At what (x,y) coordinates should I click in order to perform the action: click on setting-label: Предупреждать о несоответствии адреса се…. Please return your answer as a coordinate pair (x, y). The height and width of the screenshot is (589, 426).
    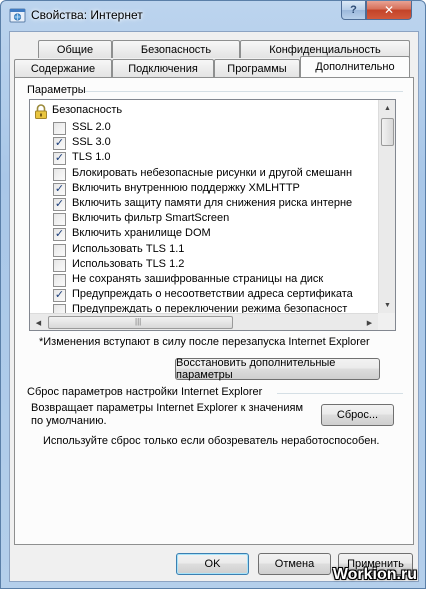
    Looking at the image, I should click on (212, 294).